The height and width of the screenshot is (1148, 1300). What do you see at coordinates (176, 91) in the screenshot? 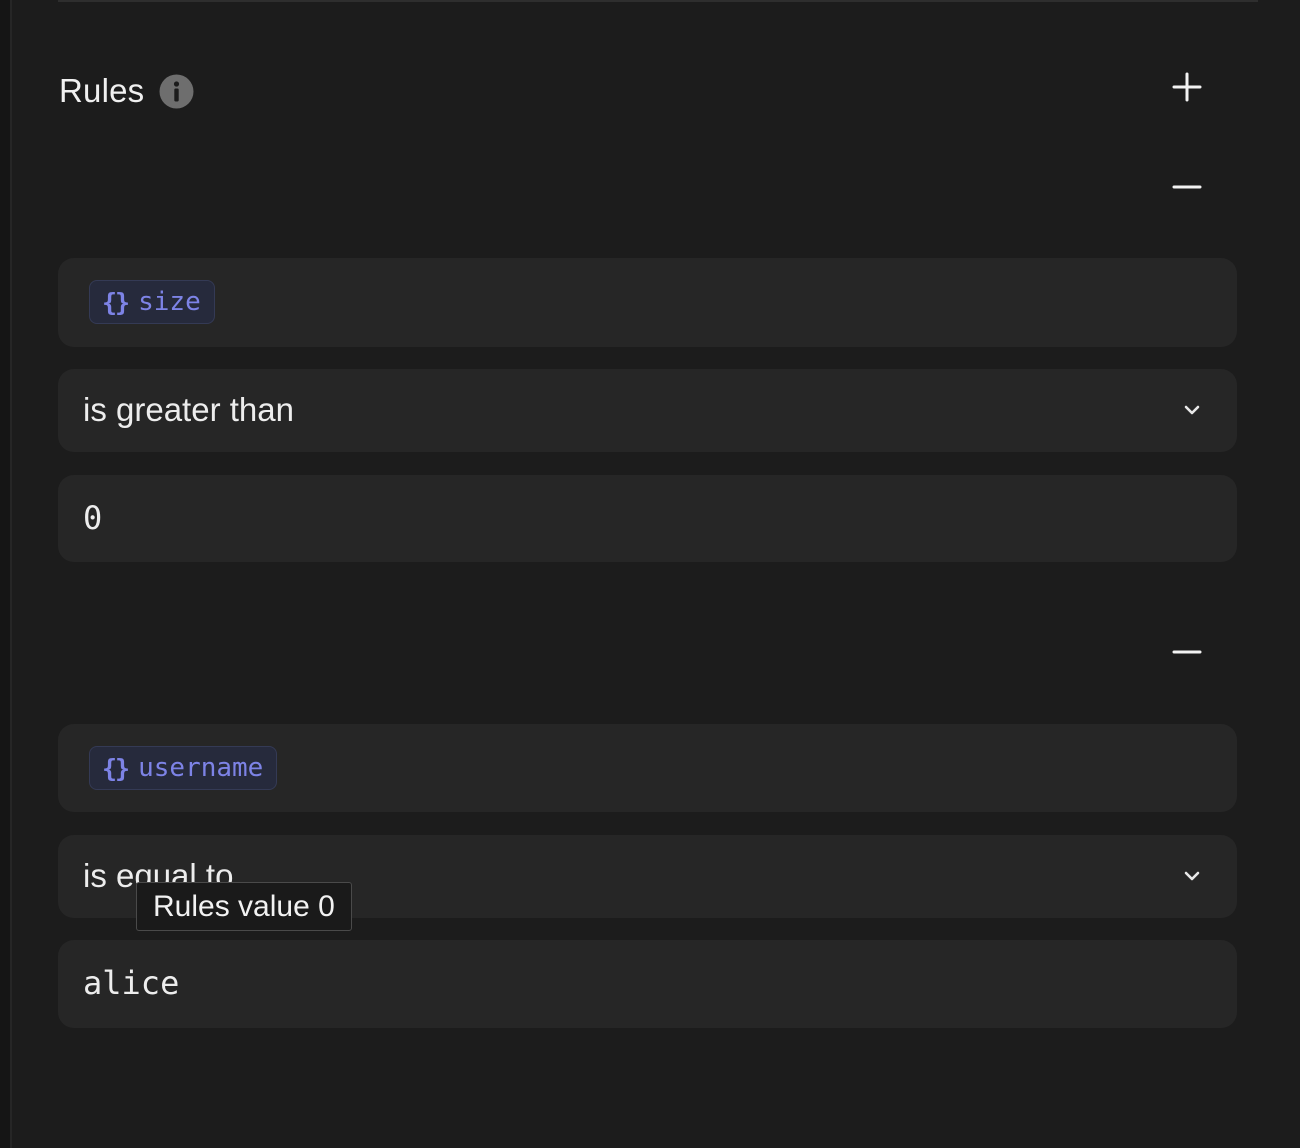
I see `info-icon` at bounding box center [176, 91].